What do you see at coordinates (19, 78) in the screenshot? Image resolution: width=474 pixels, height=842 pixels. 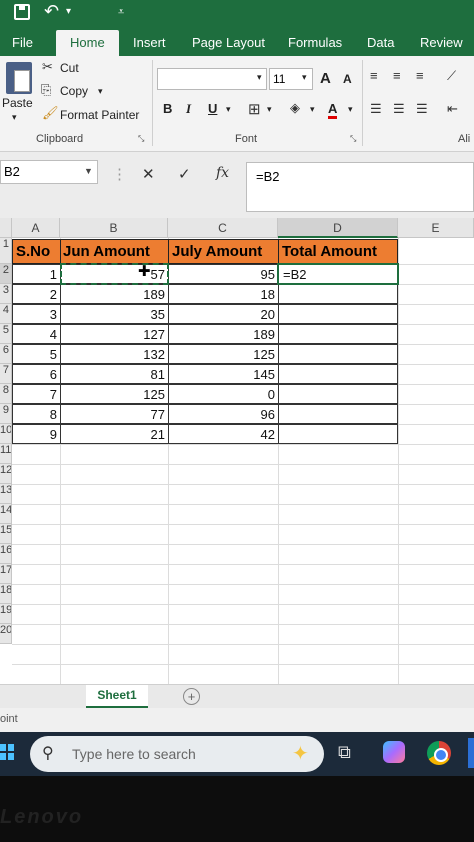 I see `paste-icon` at bounding box center [19, 78].